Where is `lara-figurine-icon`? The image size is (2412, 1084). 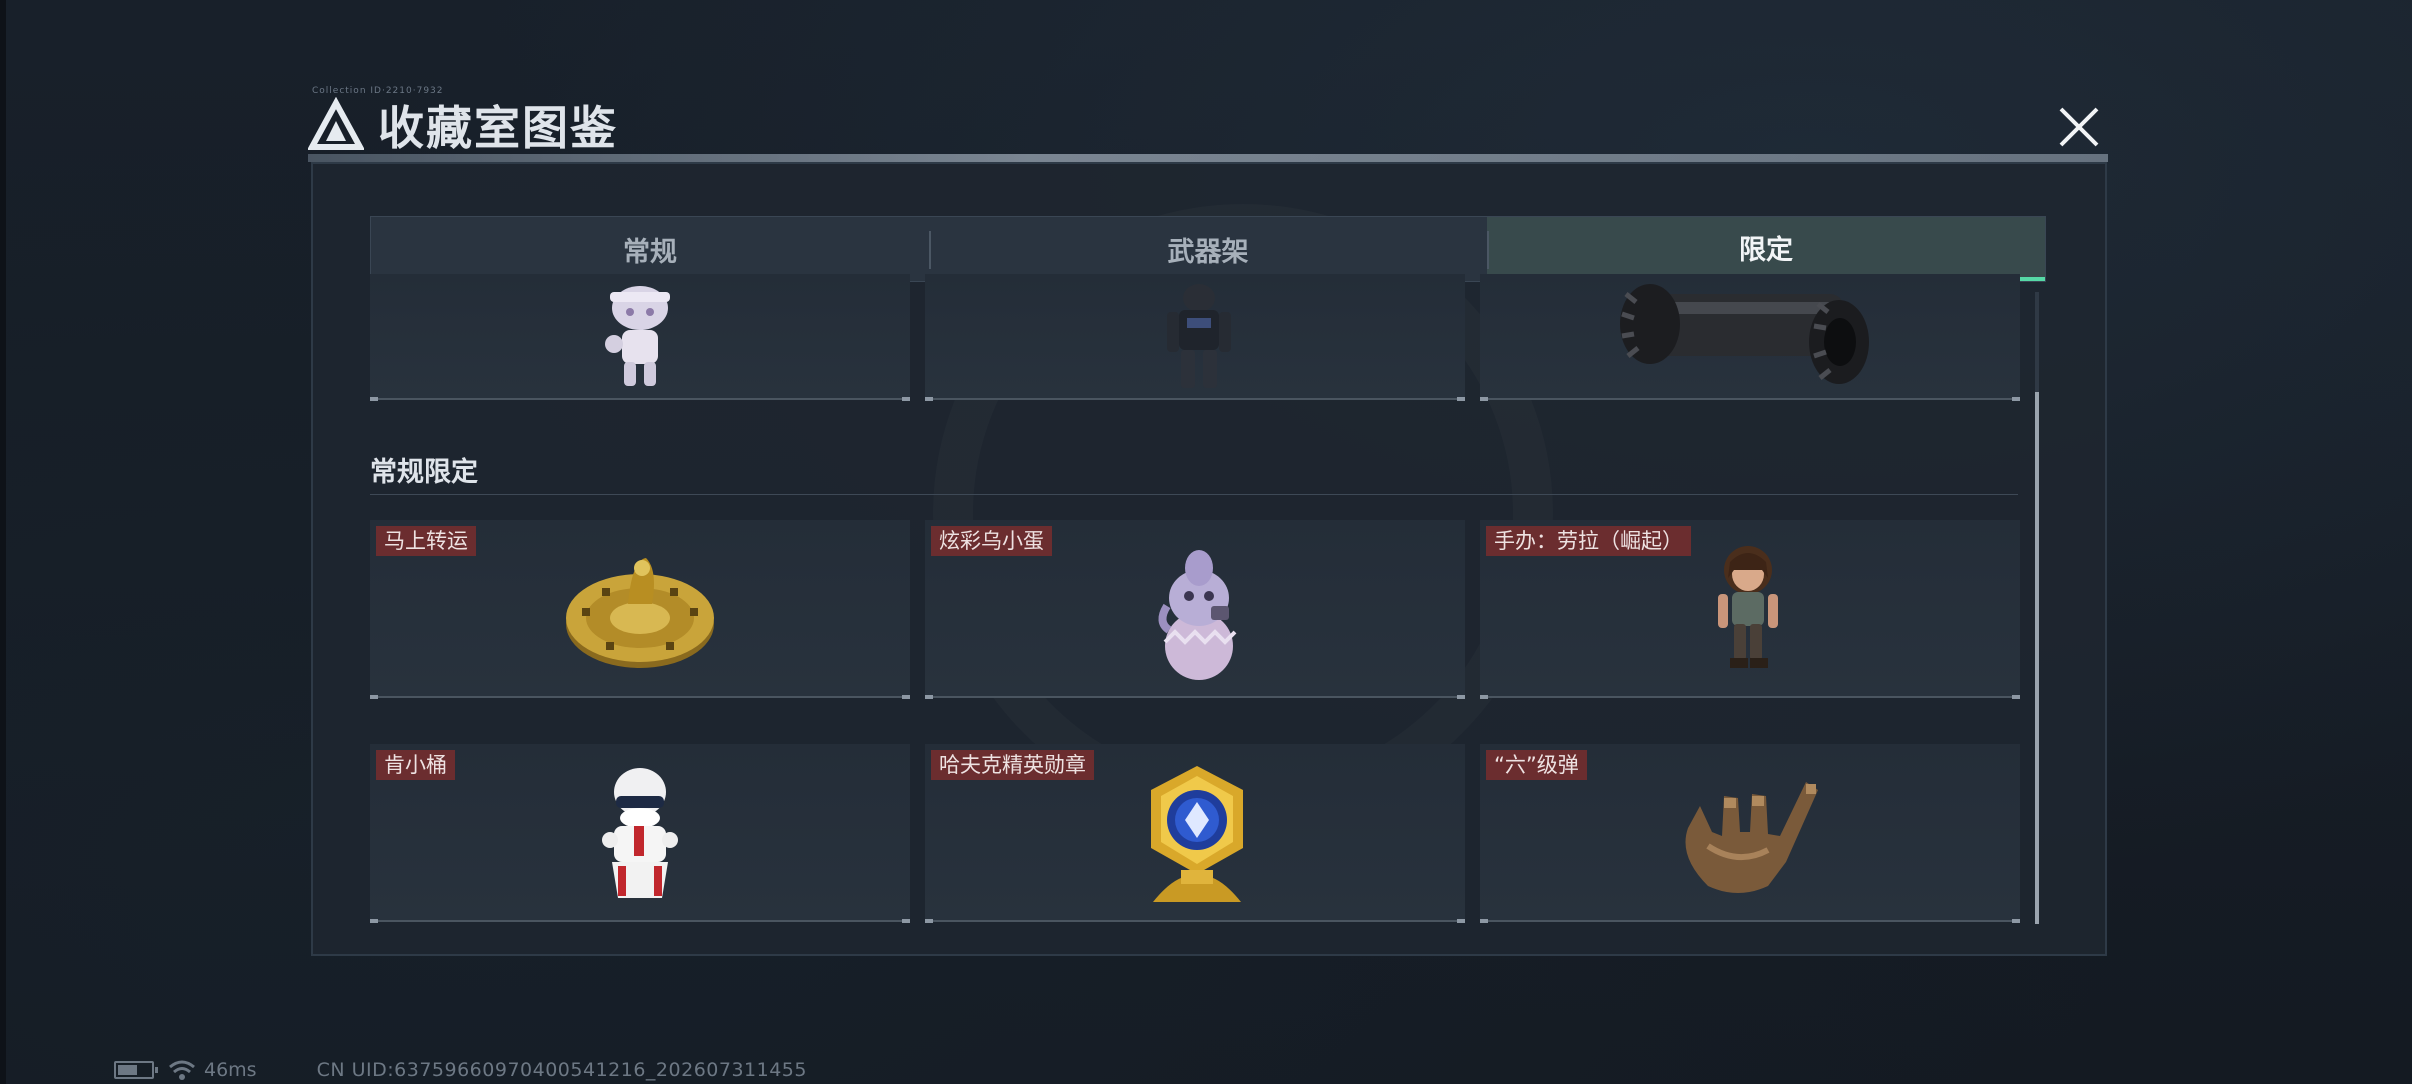
lara-figurine-icon is located at coordinates (1748, 607).